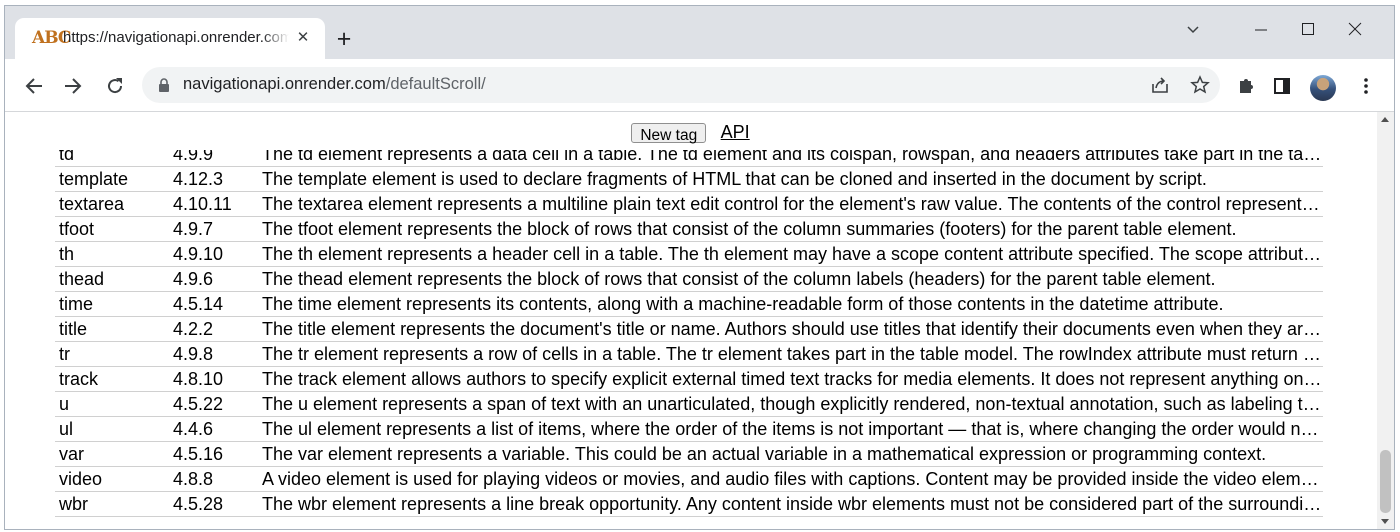 This screenshot has height=532, width=1400. I want to click on url-path: /defaultScroll/, so click(435, 84).